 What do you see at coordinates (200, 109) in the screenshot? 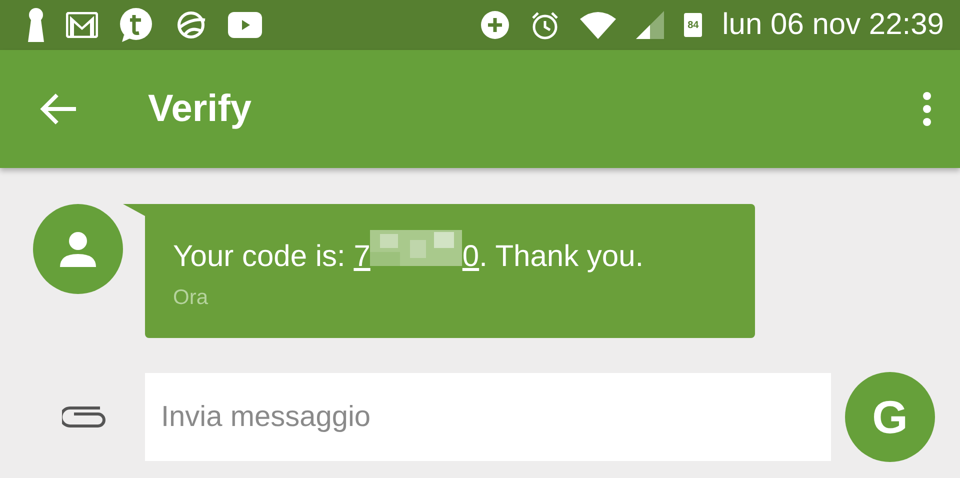
I see `screen-title: Verify` at bounding box center [200, 109].